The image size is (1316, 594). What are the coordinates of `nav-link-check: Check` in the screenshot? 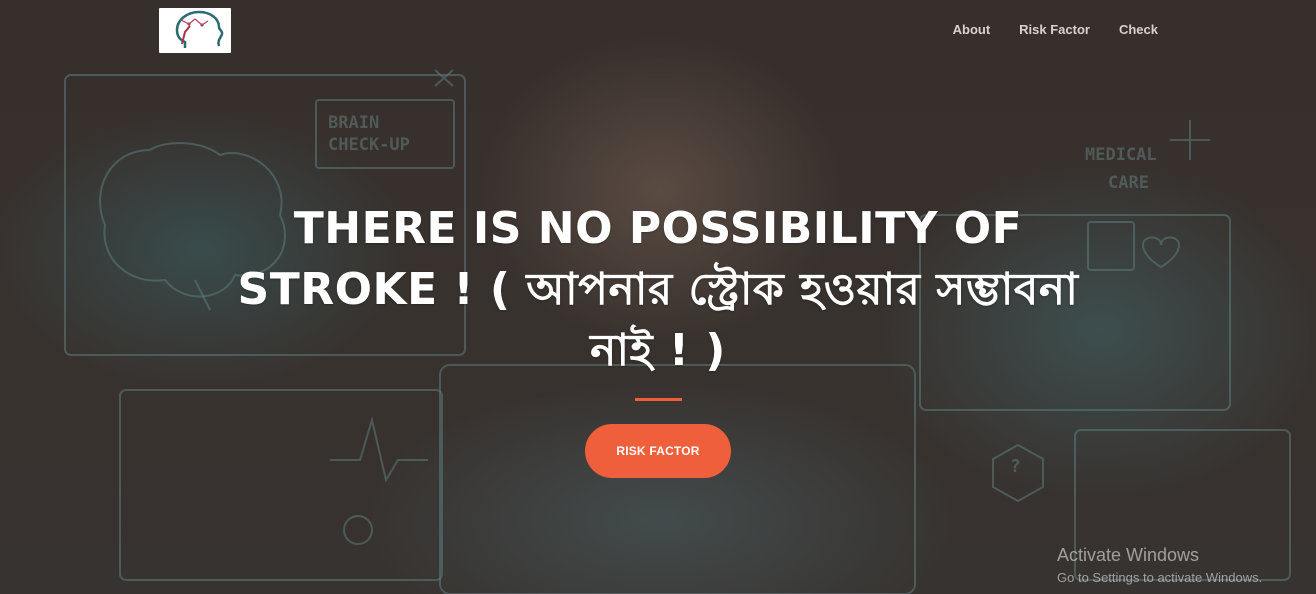 It's located at (1138, 29).